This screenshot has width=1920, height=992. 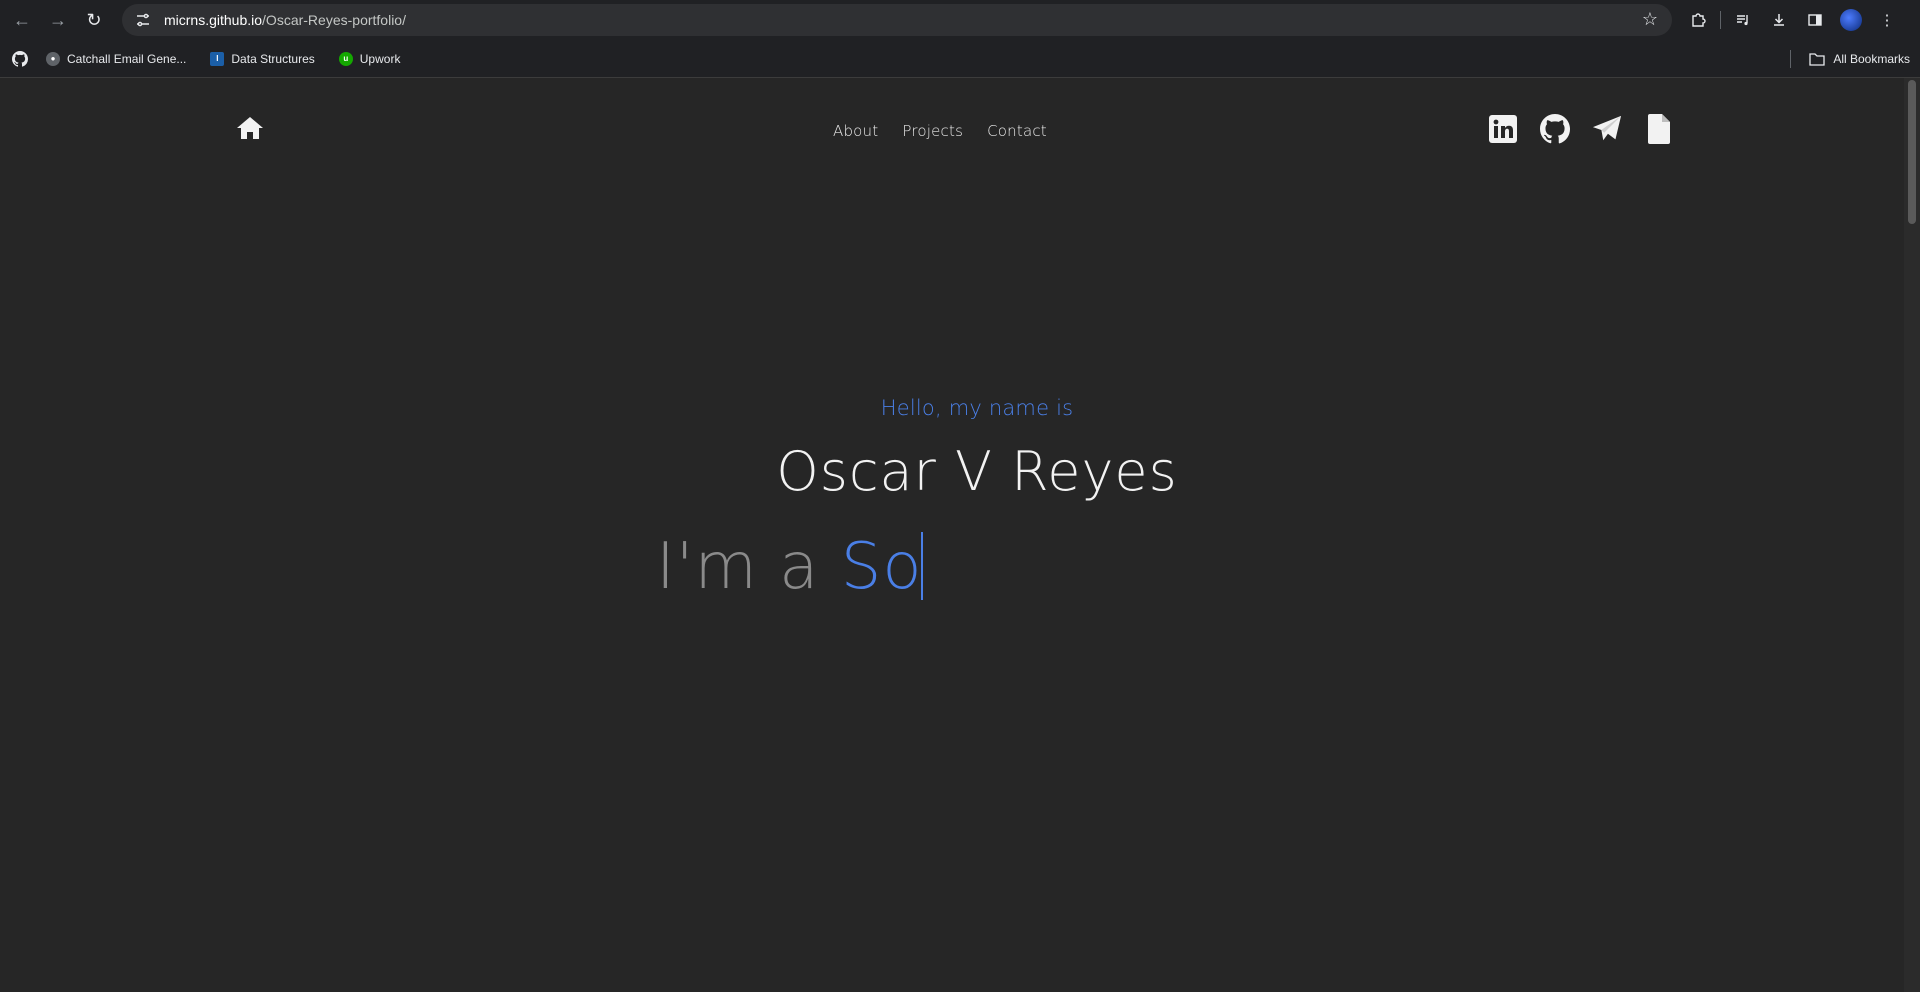 What do you see at coordinates (20, 58) in the screenshot?
I see `github-bookmark-icon` at bounding box center [20, 58].